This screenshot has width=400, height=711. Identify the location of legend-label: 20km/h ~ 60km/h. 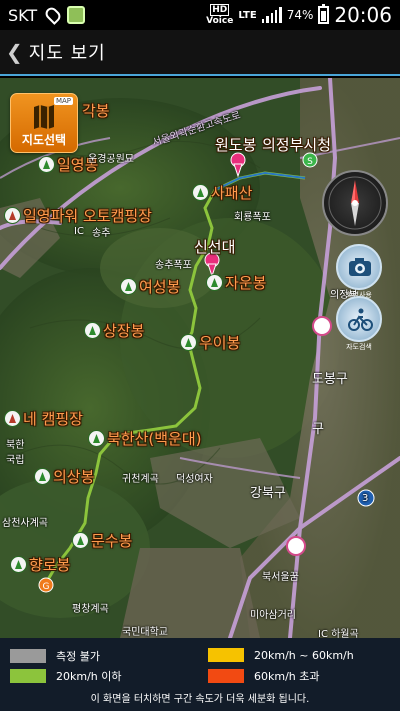
(304, 655).